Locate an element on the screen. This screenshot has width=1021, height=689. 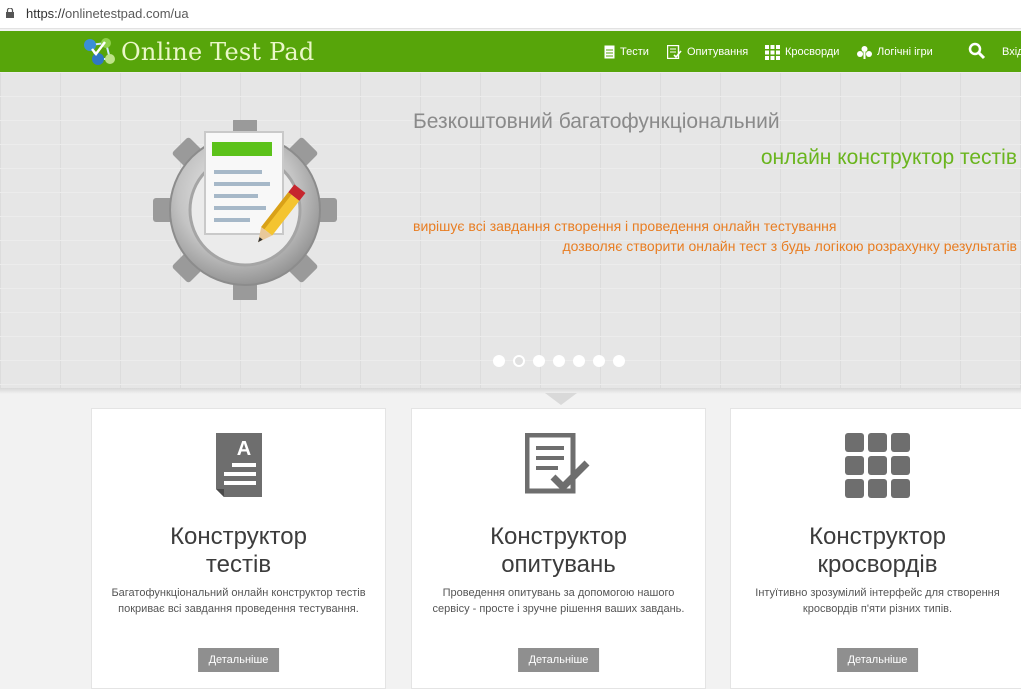
grid-icon is located at coordinates (772, 52).